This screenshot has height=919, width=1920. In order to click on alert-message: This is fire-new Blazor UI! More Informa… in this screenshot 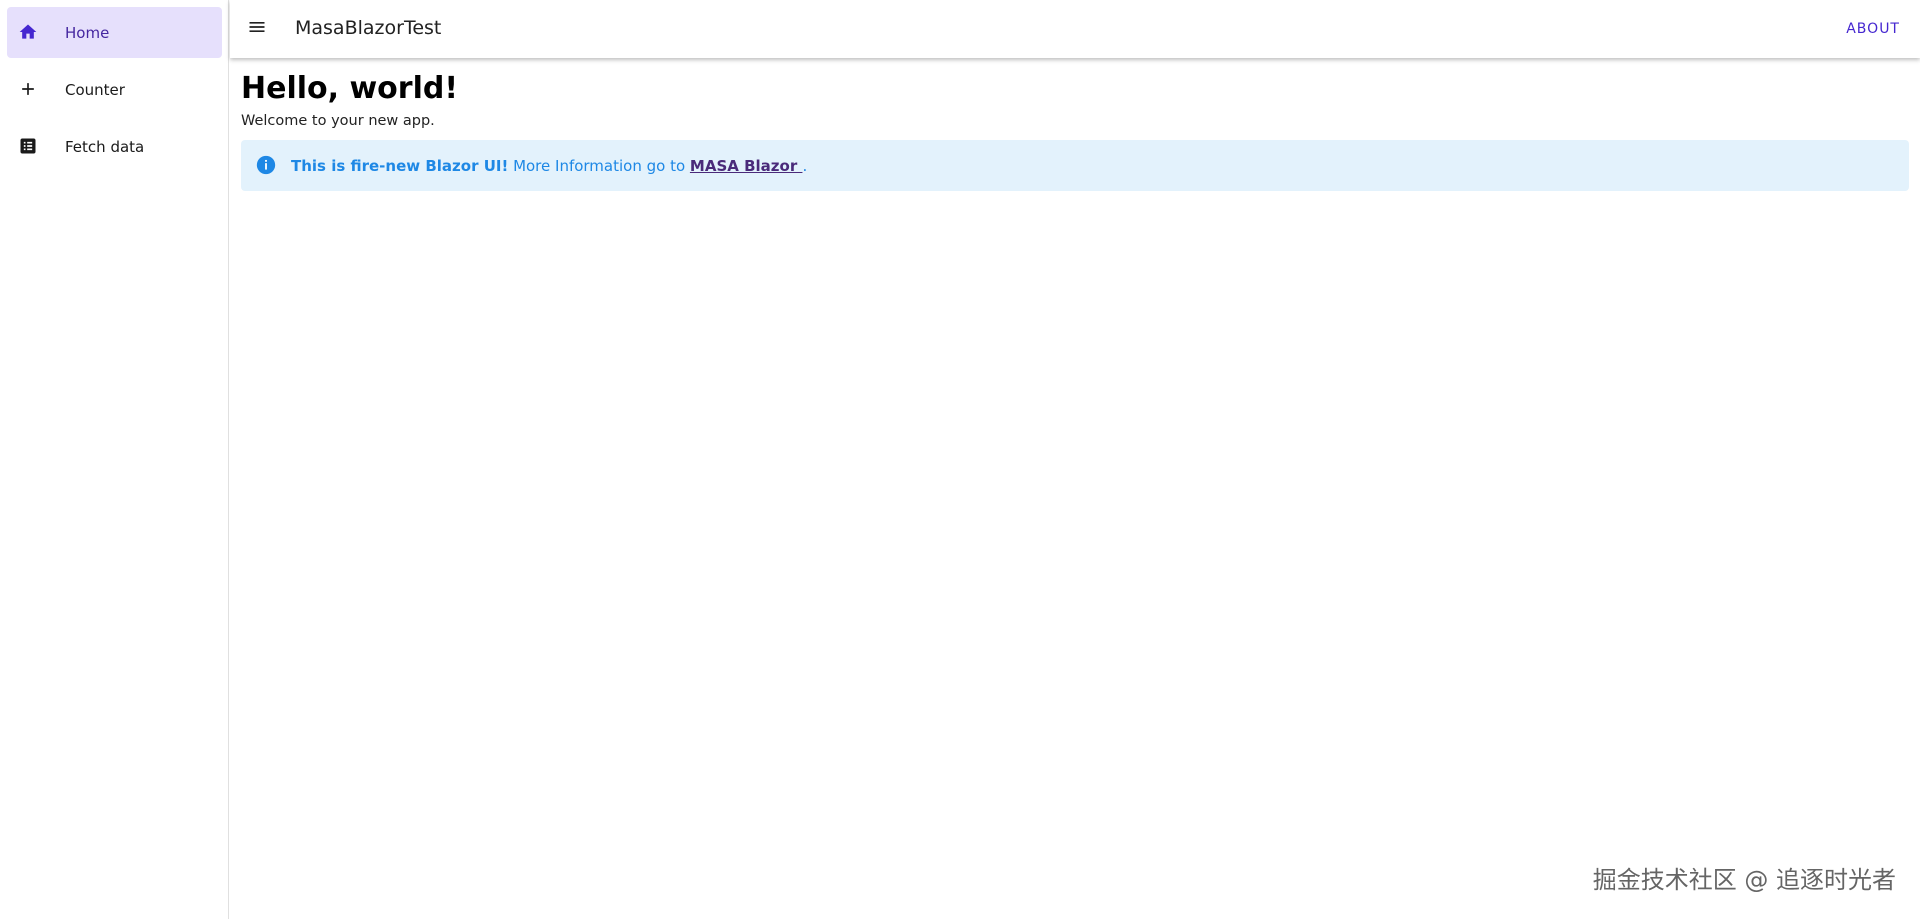, I will do `click(549, 165)`.